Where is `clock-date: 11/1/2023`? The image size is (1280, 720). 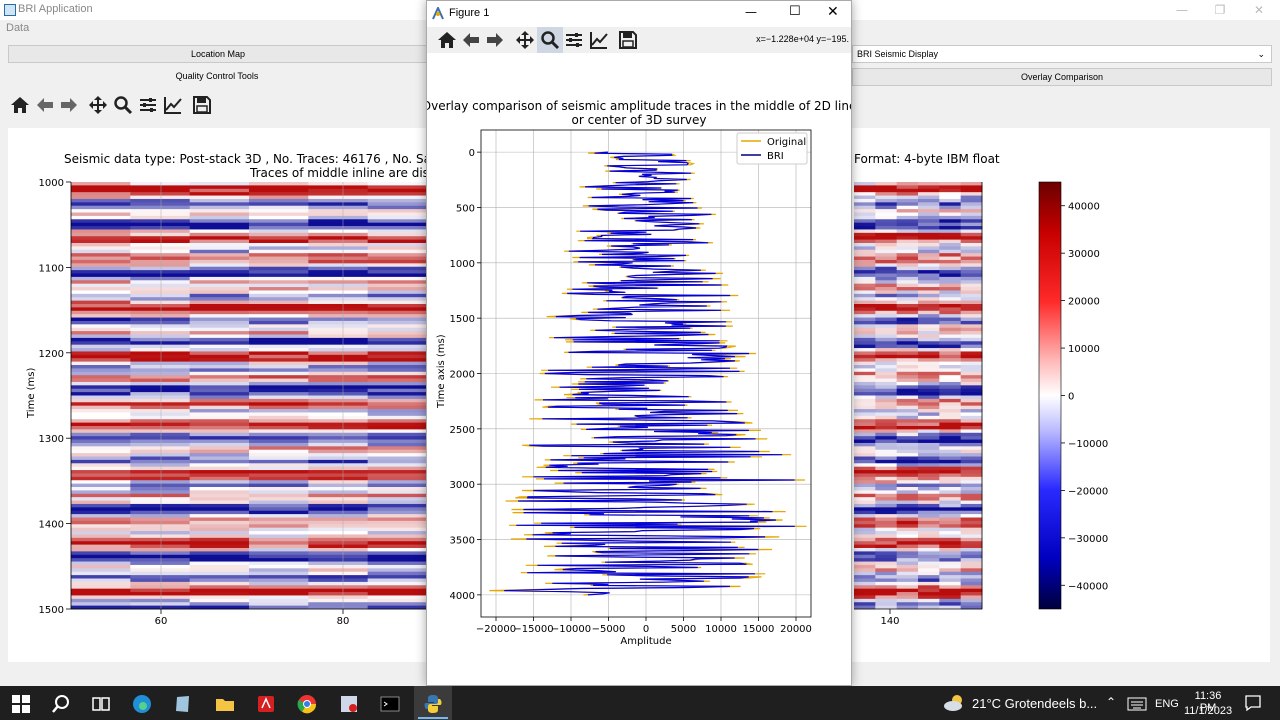 clock-date: 11/1/2023 is located at coordinates (1208, 711).